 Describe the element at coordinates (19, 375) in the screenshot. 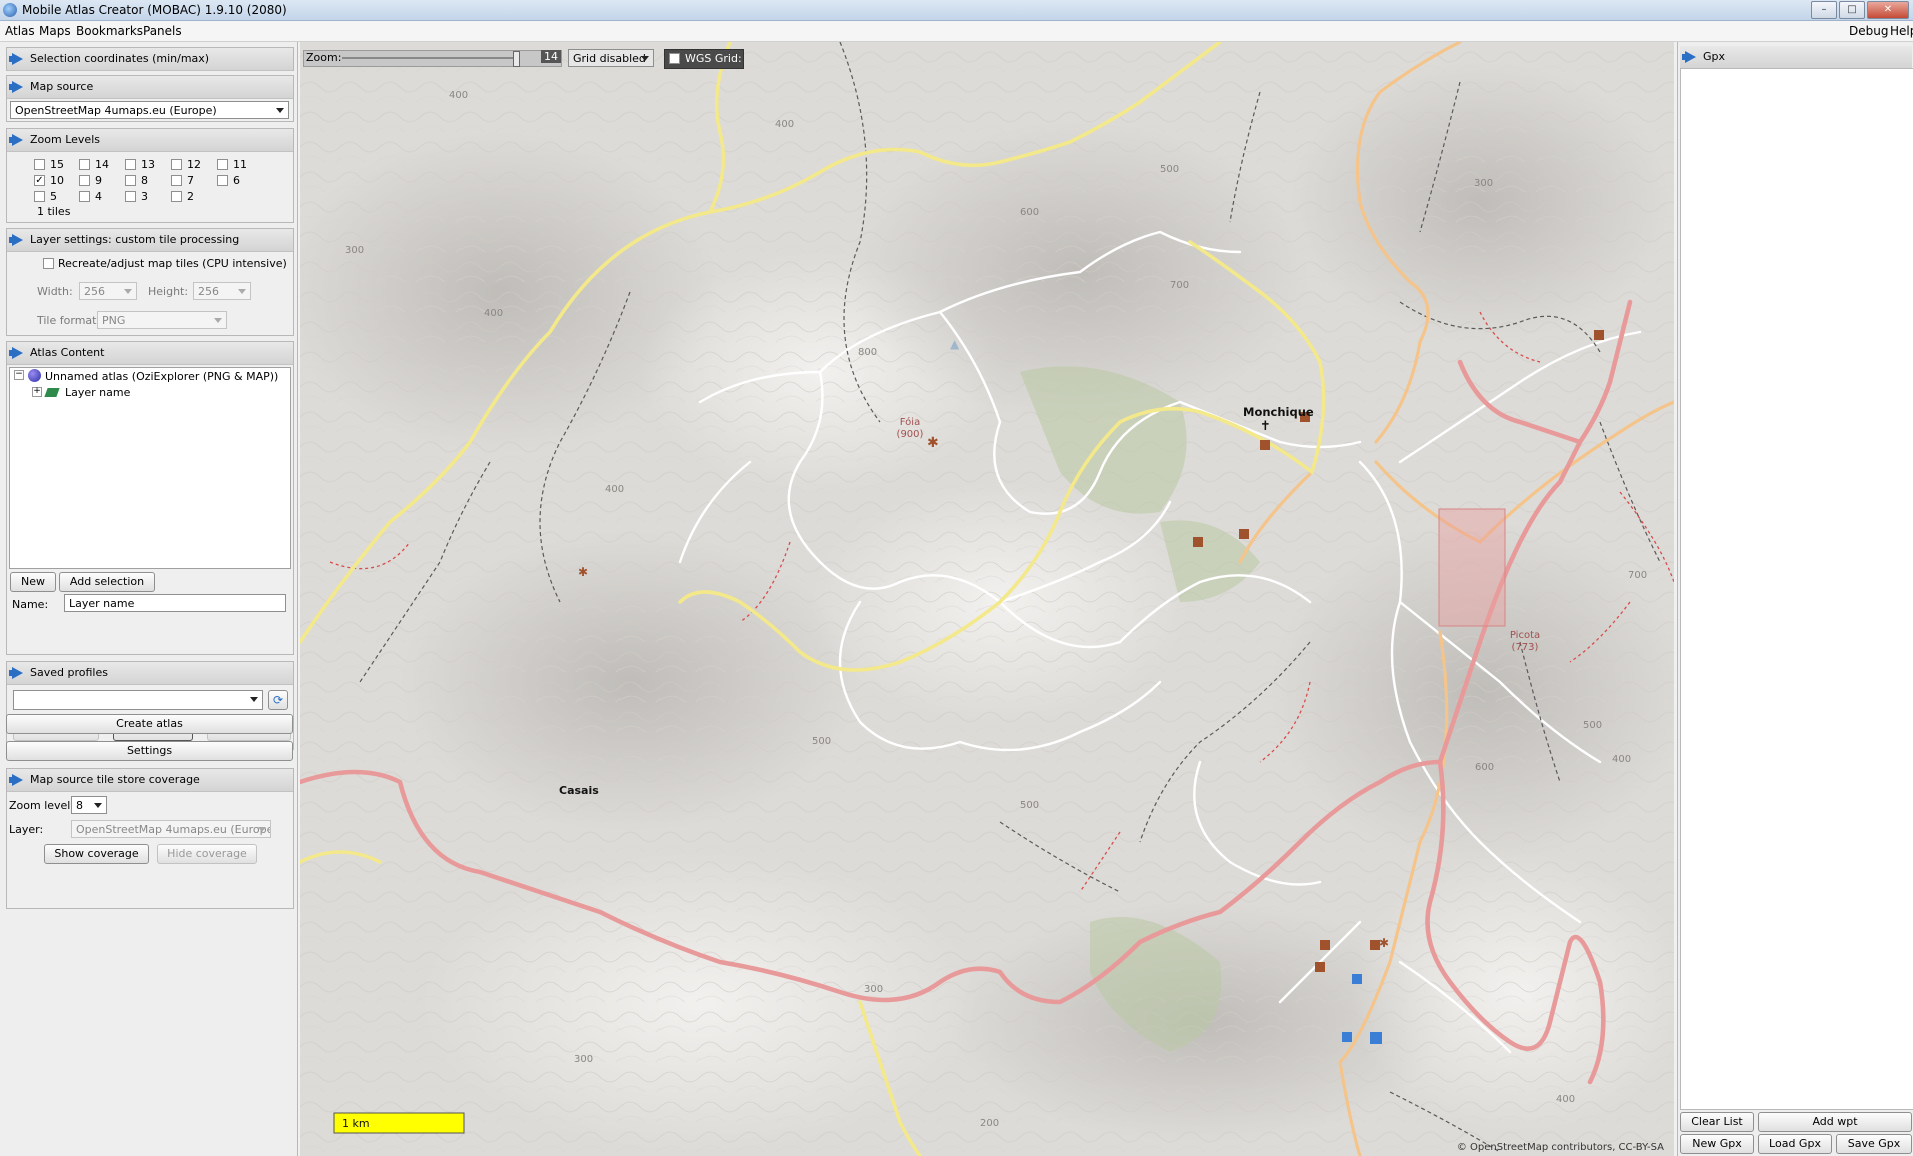

I see `collapse-icon: −` at that location.